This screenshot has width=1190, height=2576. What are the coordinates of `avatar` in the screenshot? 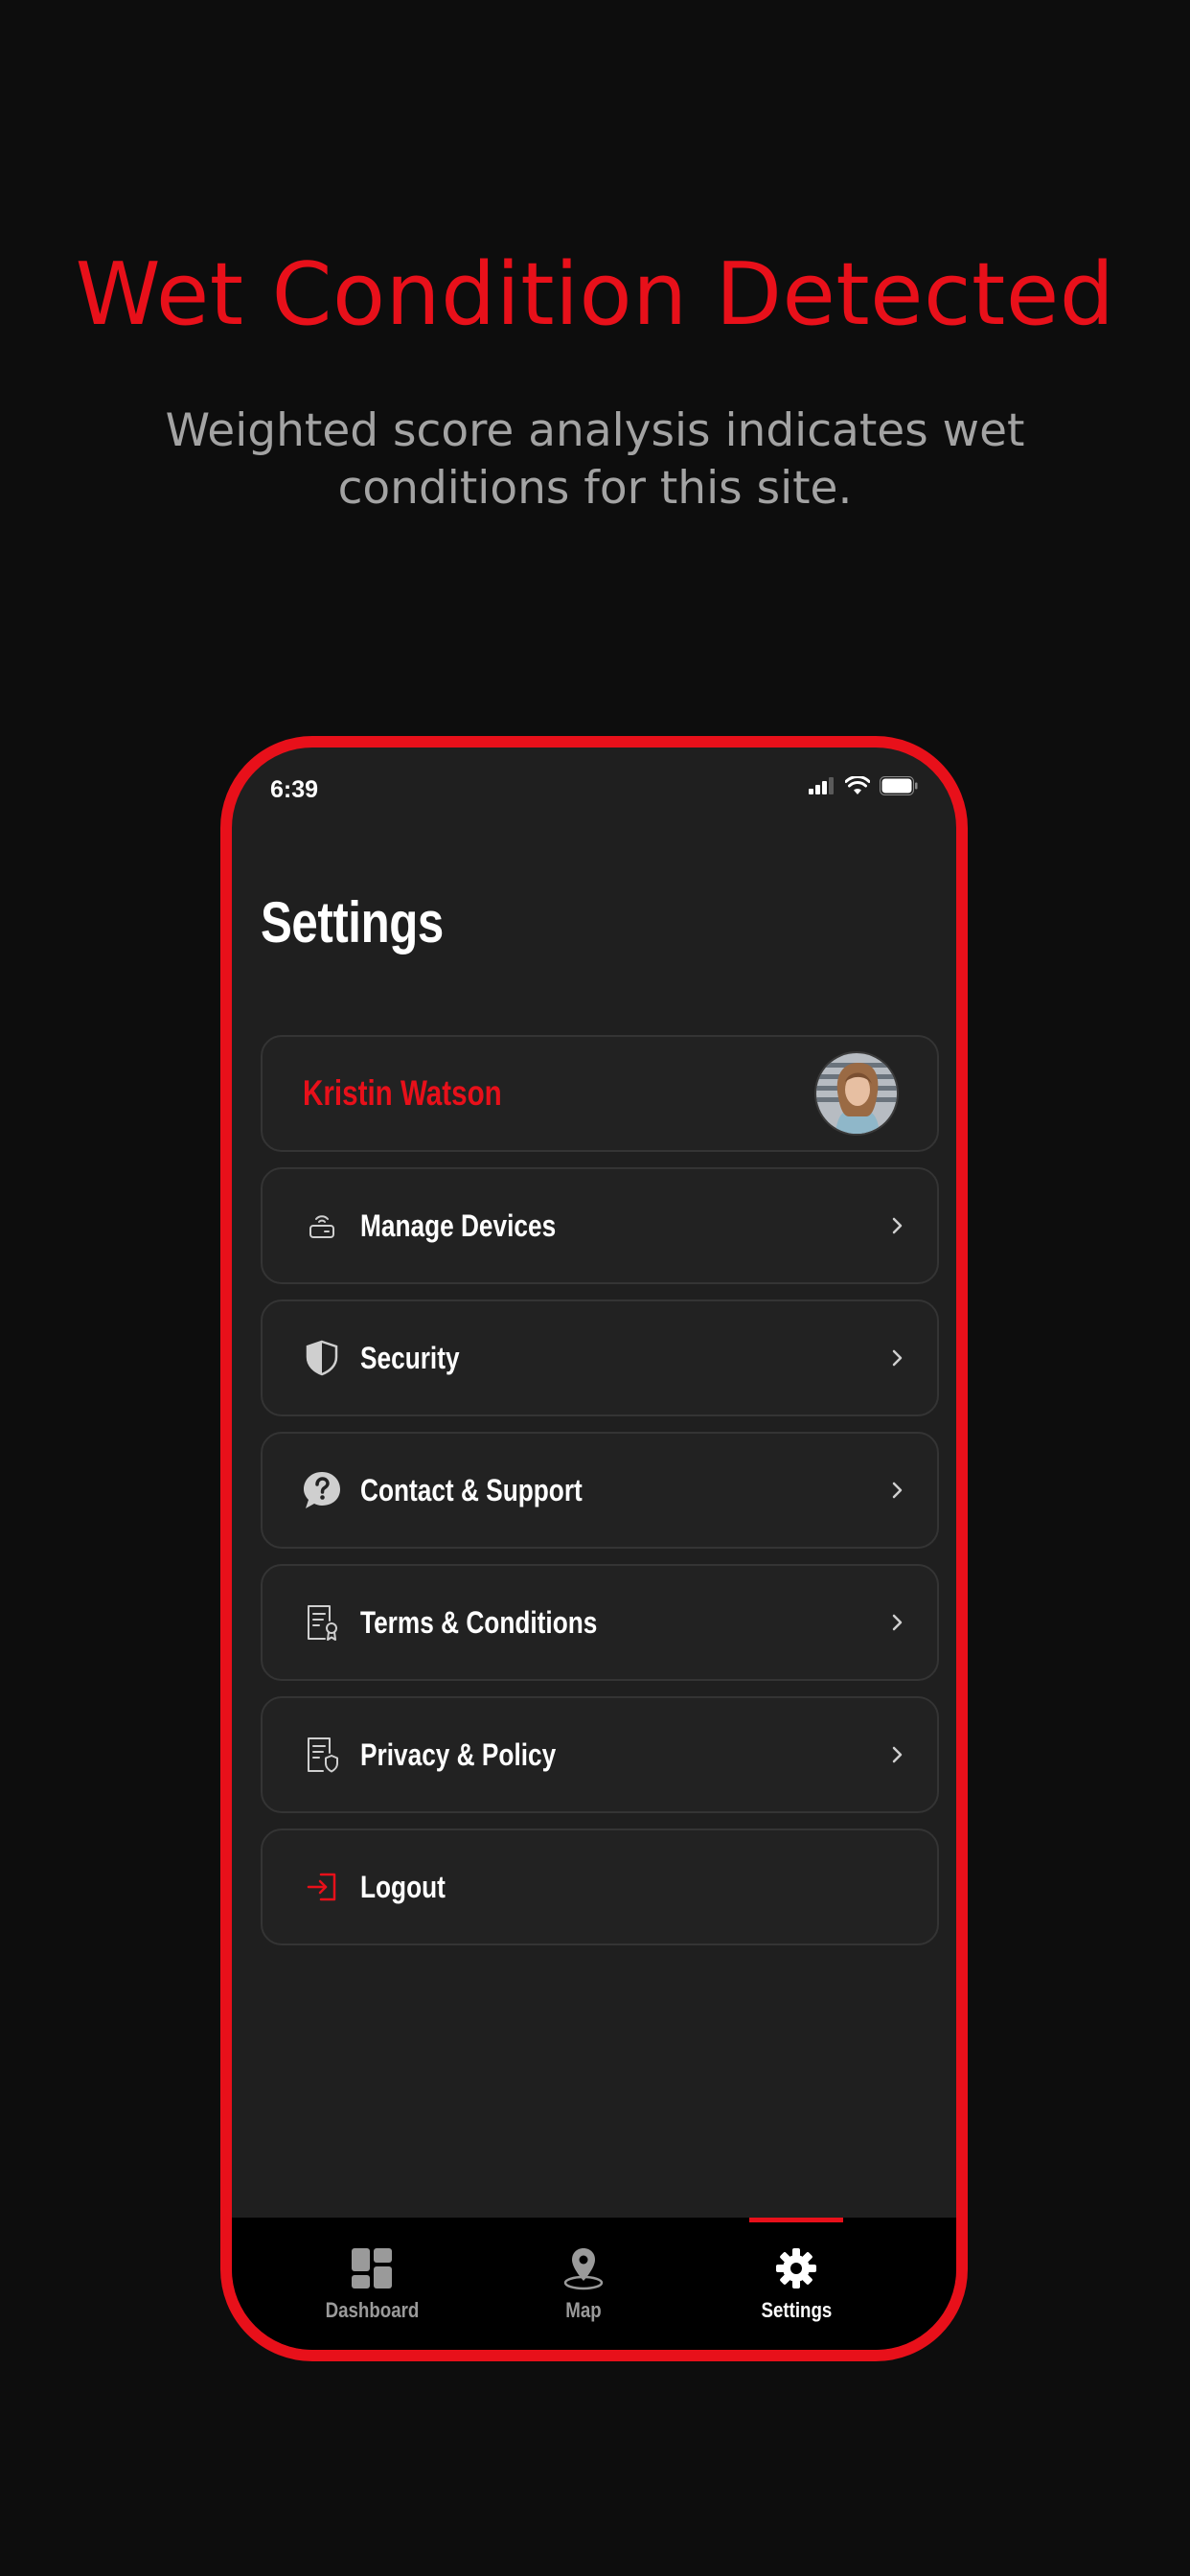 It's located at (857, 1093).